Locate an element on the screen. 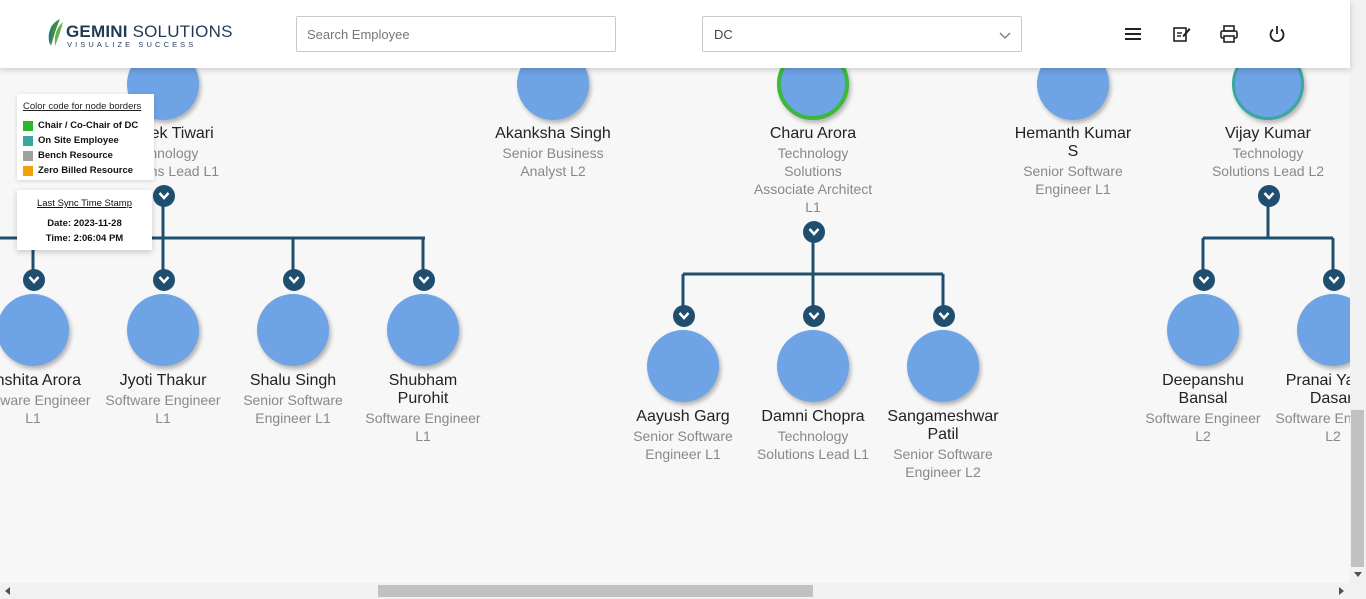  expand-toggle-jyoti is located at coordinates (164, 280).